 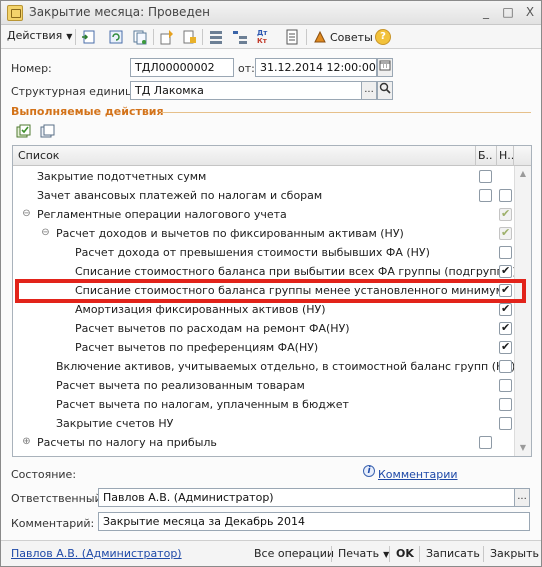 I want to click on row-label: Регламентные операции налогового учета, so click(x=162, y=214).